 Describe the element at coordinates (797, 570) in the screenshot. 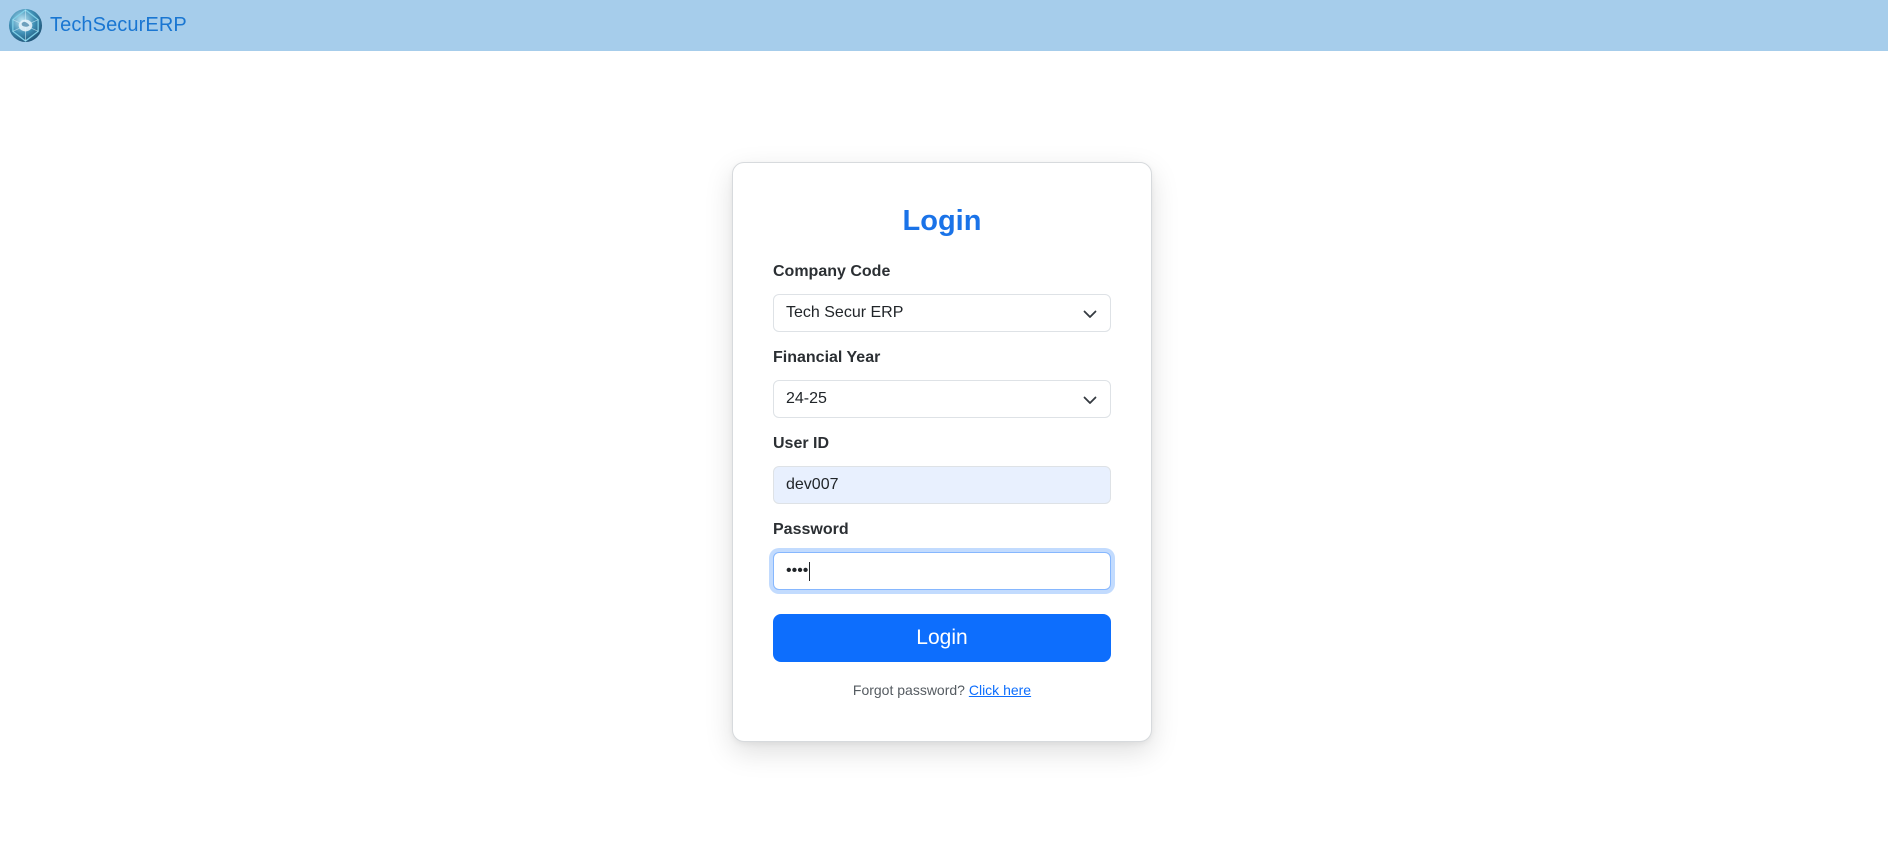

I see `password-masked-value: ••••` at that location.